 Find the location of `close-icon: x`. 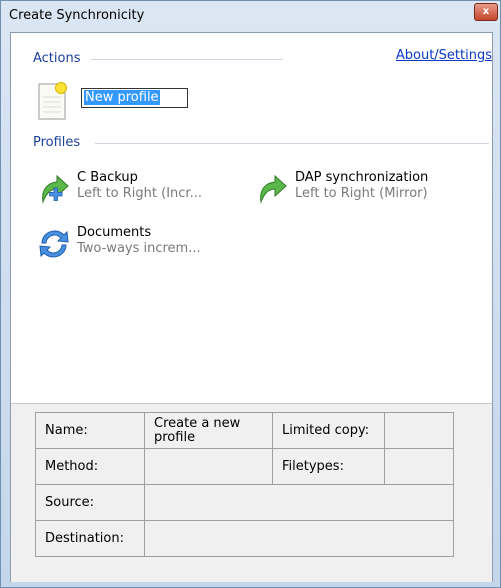

close-icon: x is located at coordinates (486, 11).